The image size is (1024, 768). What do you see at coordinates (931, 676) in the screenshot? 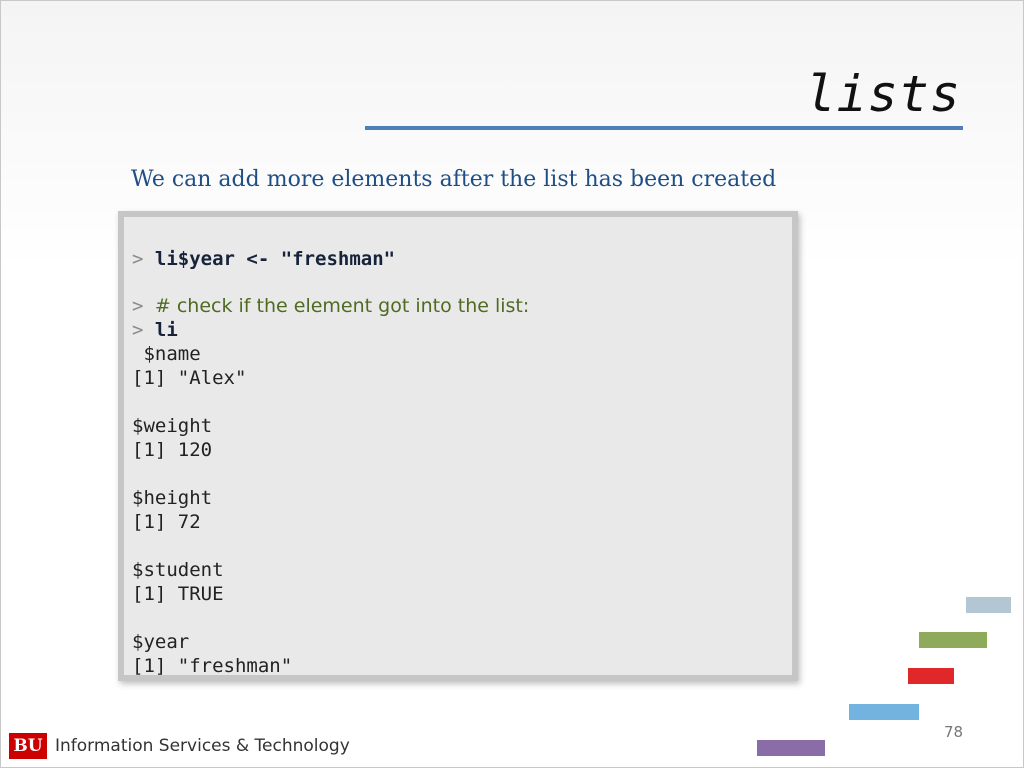
I see `decorative-bar-red` at bounding box center [931, 676].